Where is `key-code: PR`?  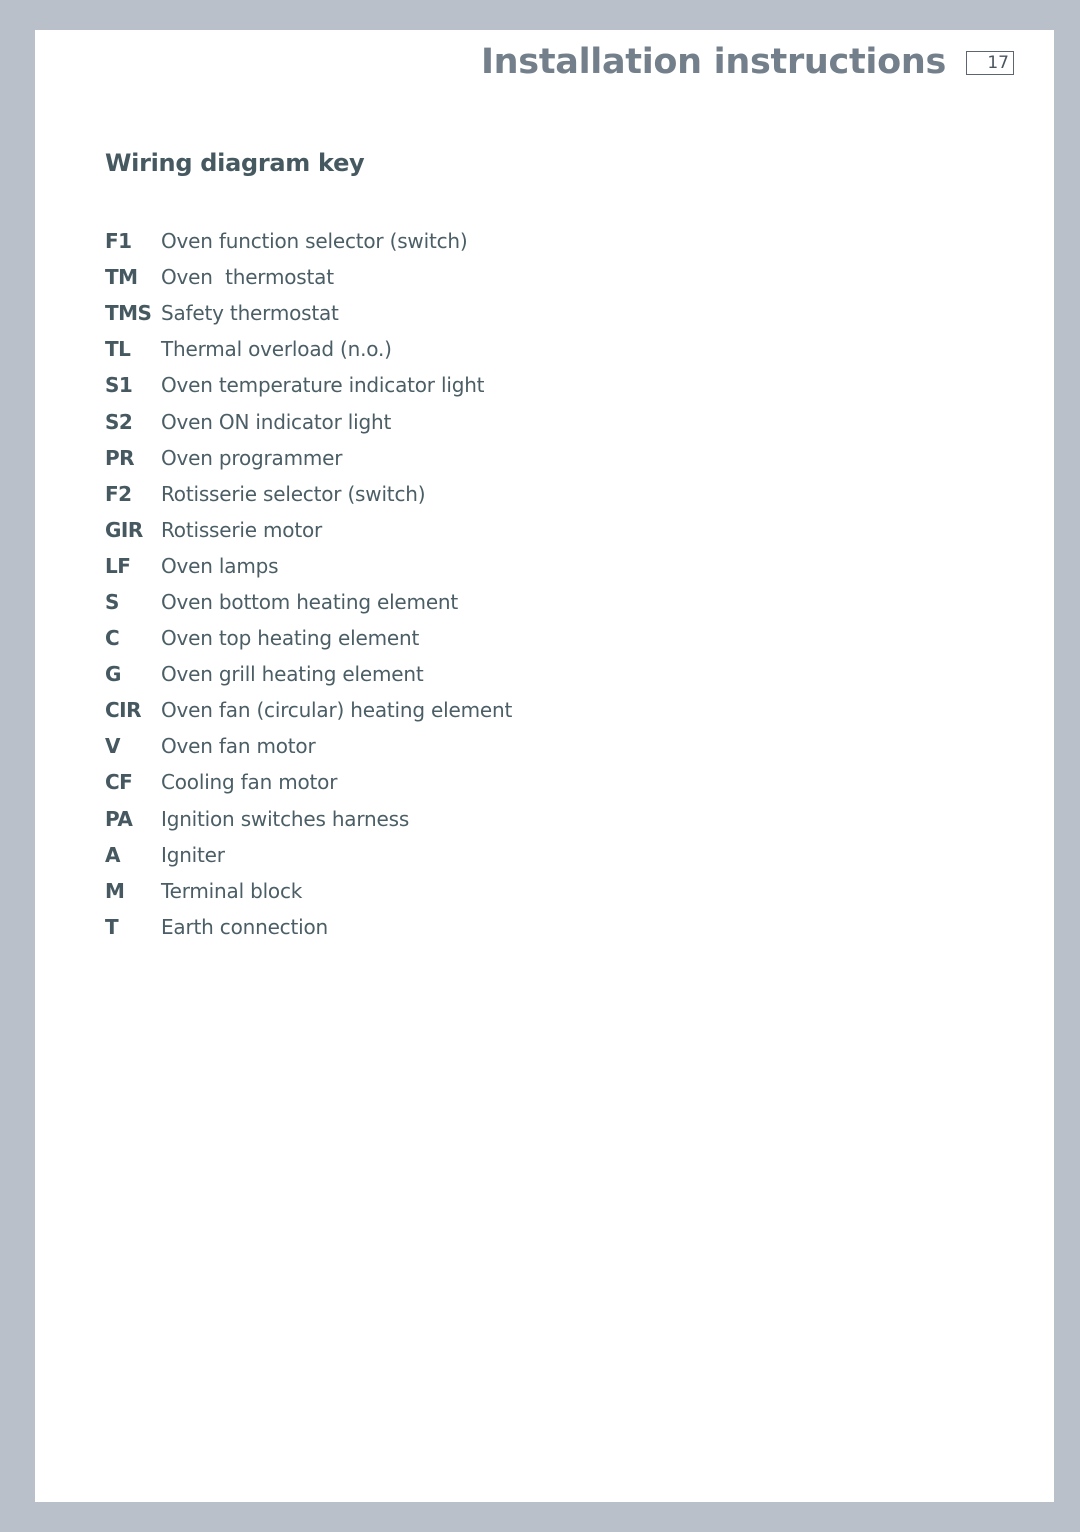
key-code: PR is located at coordinates (120, 457).